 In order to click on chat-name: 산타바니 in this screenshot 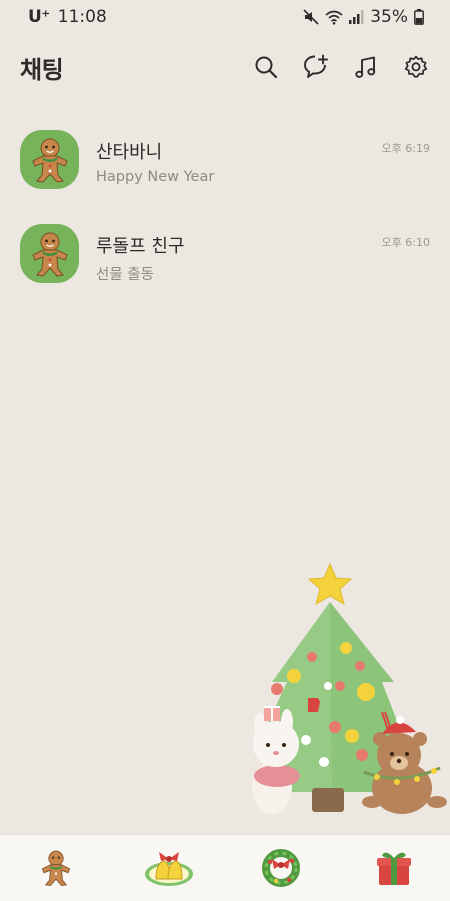, I will do `click(129, 152)`.